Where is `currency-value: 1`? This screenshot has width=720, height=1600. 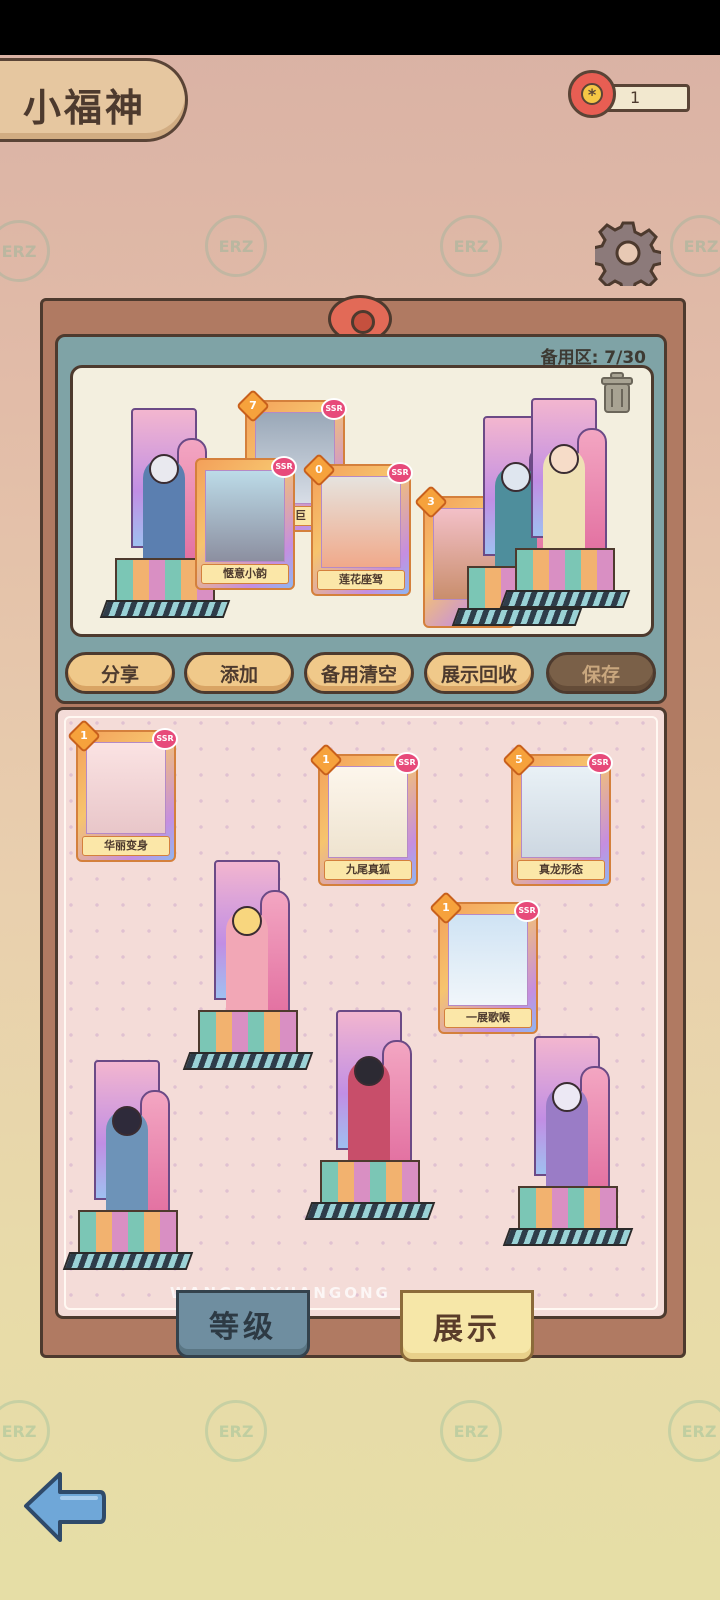 currency-value: 1 is located at coordinates (635, 97).